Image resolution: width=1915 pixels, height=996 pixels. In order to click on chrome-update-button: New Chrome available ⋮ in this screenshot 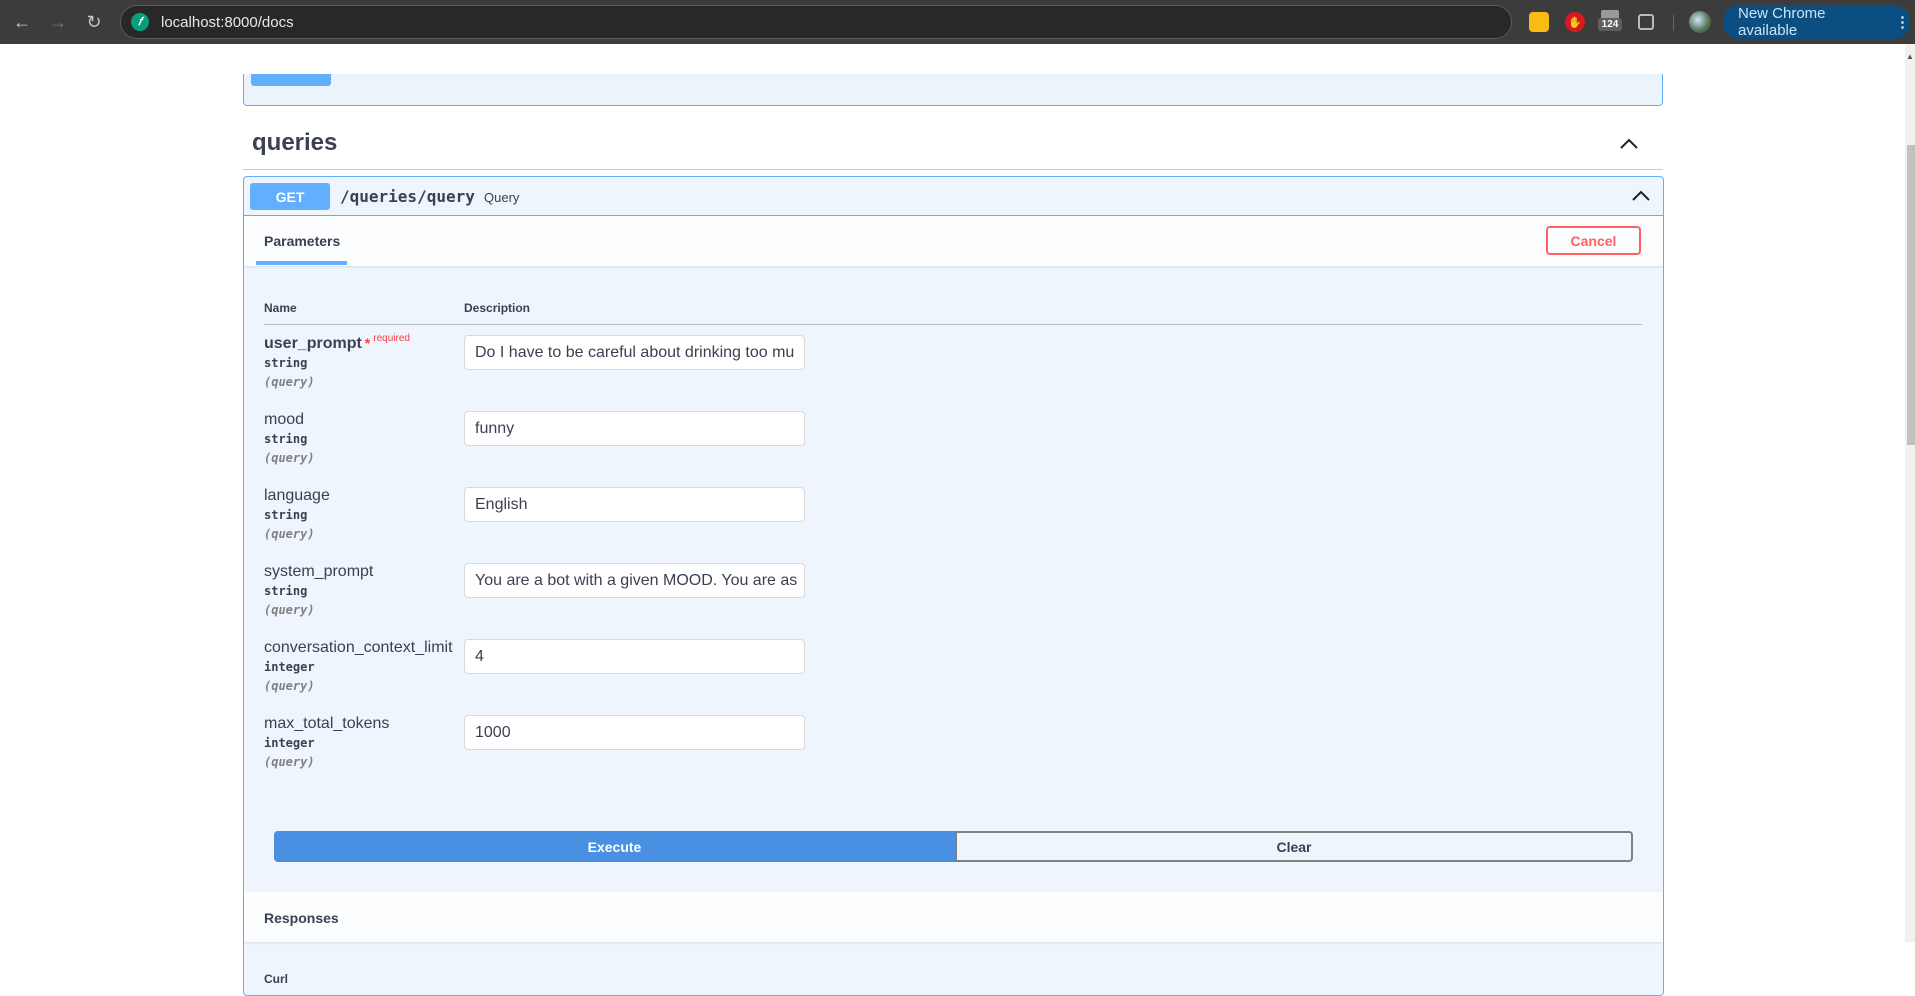, I will do `click(1816, 22)`.